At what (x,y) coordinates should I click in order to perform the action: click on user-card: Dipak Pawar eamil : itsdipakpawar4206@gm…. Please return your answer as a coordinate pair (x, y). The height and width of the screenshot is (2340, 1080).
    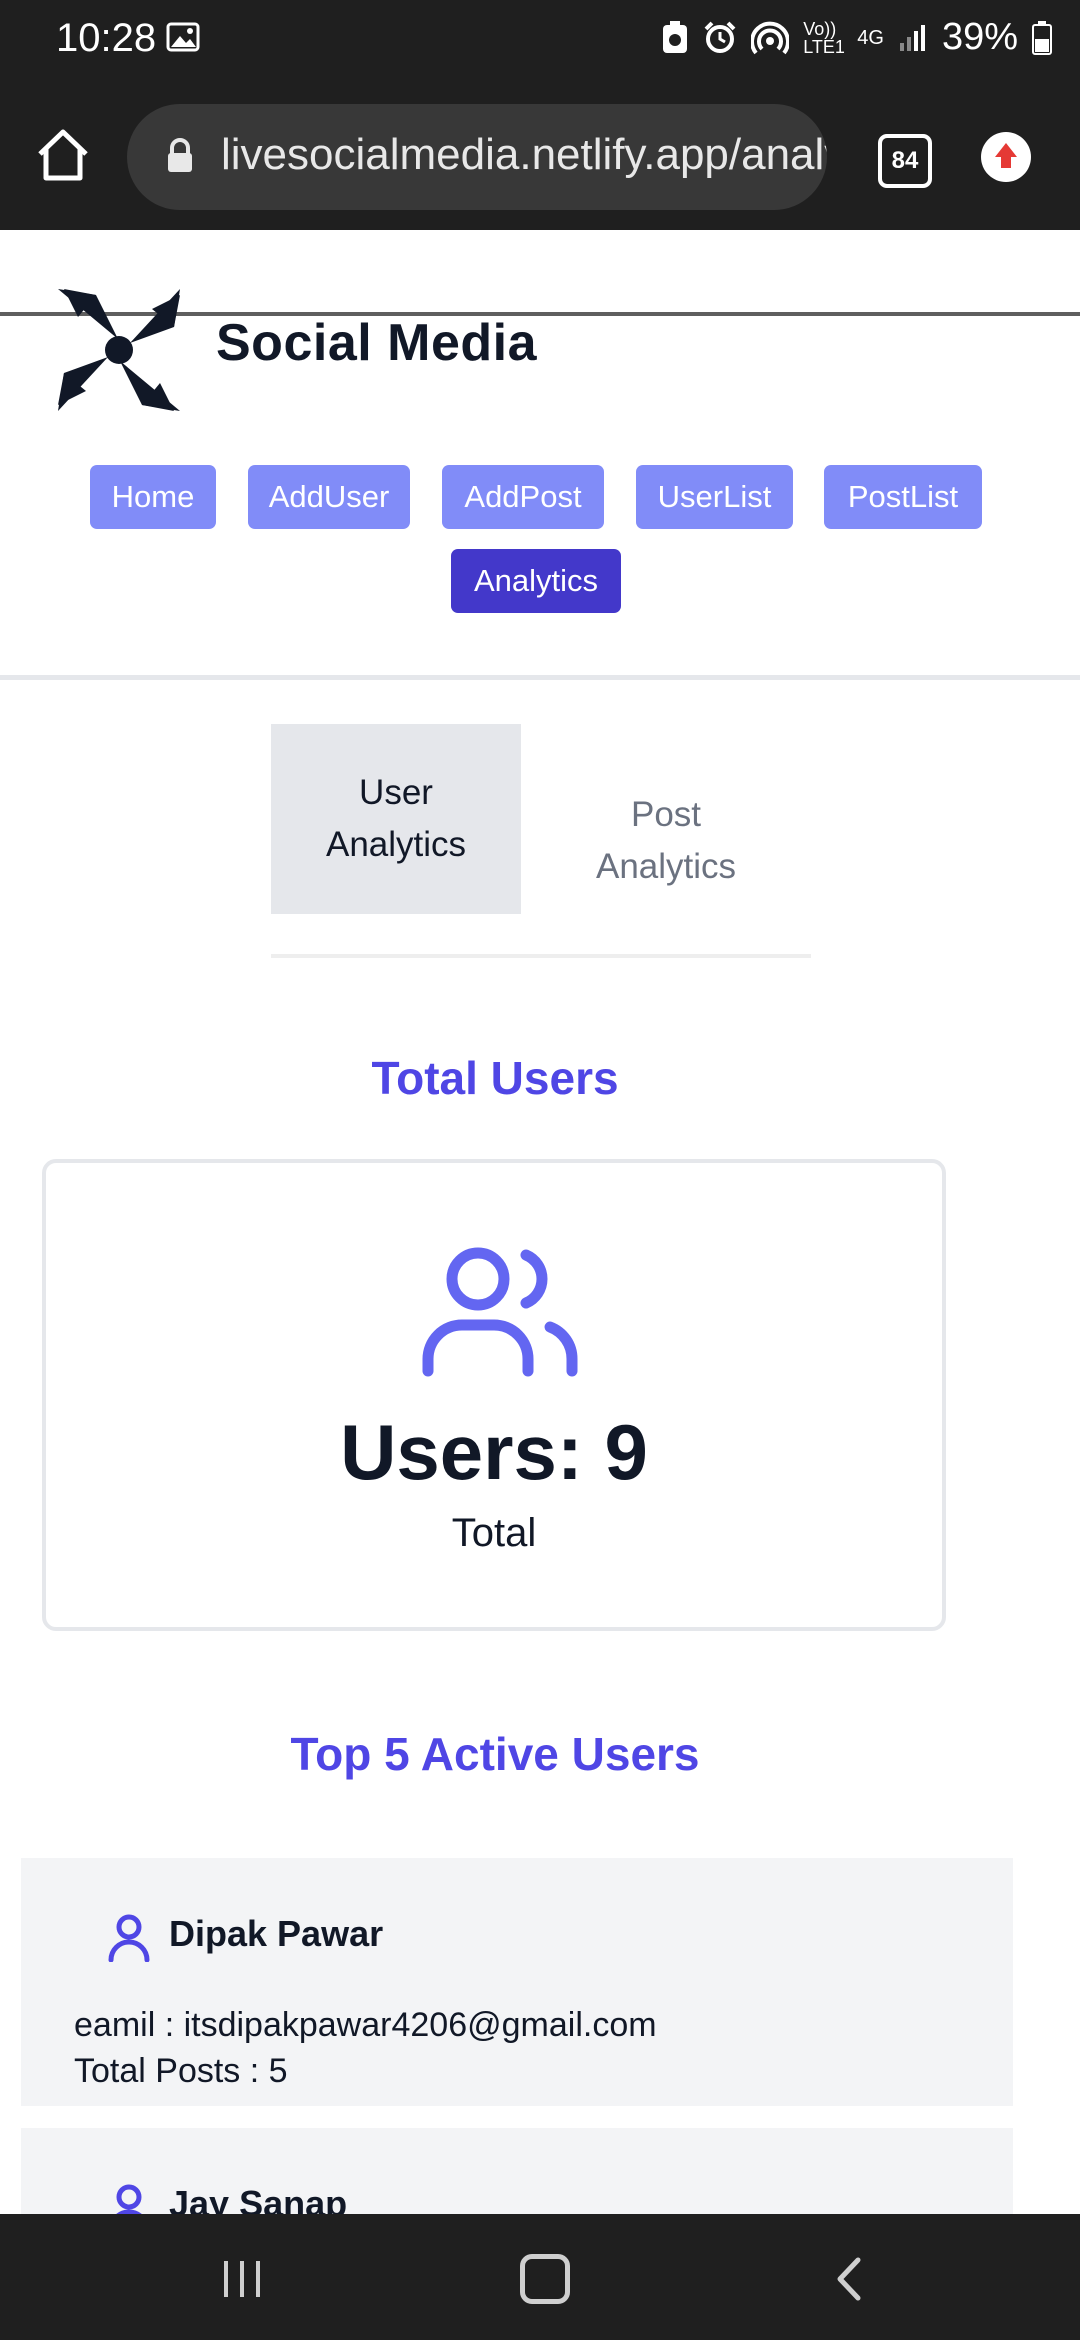
    Looking at the image, I should click on (517, 1982).